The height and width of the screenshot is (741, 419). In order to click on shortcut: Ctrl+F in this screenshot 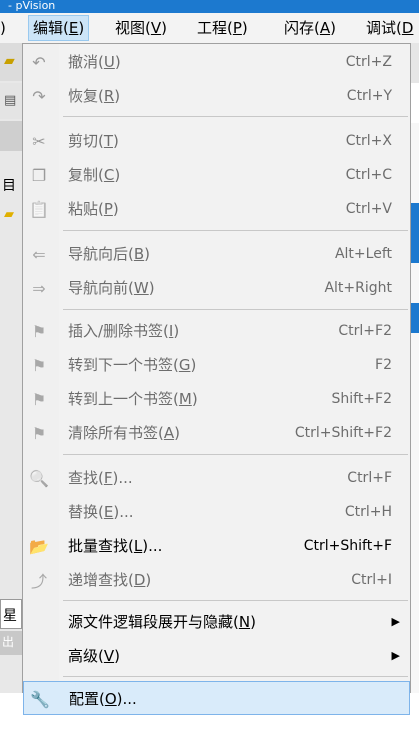, I will do `click(369, 478)`.